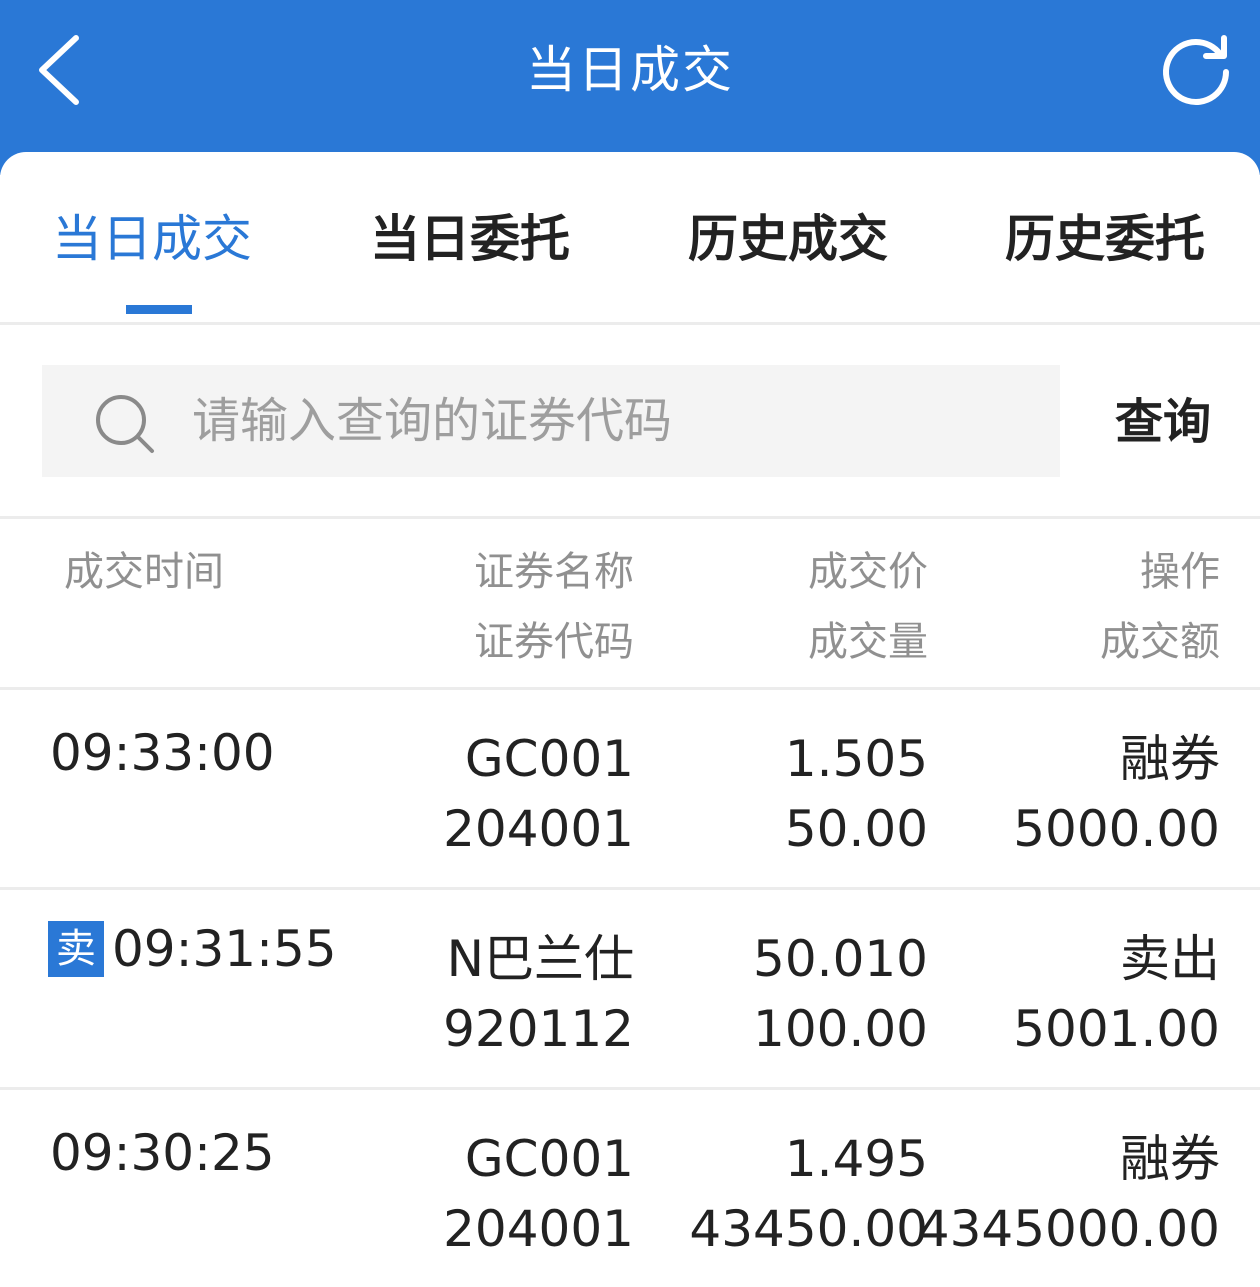  Describe the element at coordinates (856, 759) in the screenshot. I see `trade-price: 1.505` at that location.